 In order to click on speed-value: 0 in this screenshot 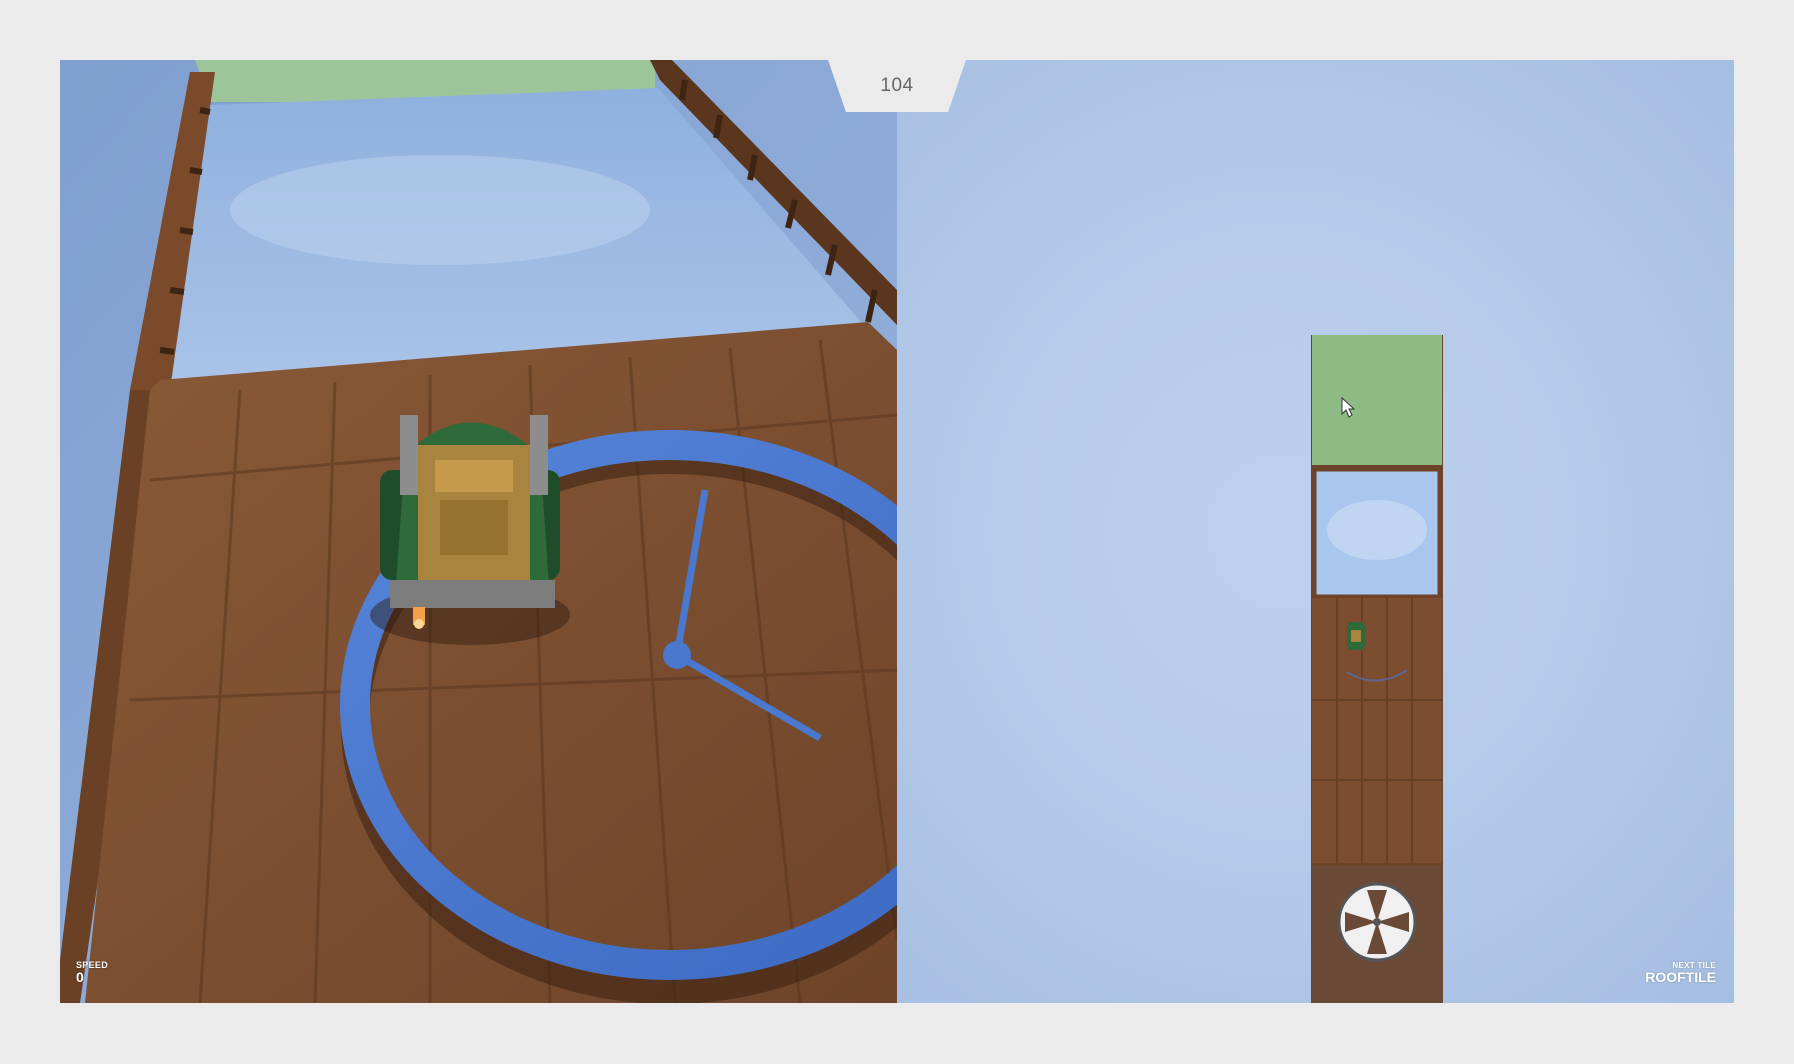, I will do `click(80, 977)`.